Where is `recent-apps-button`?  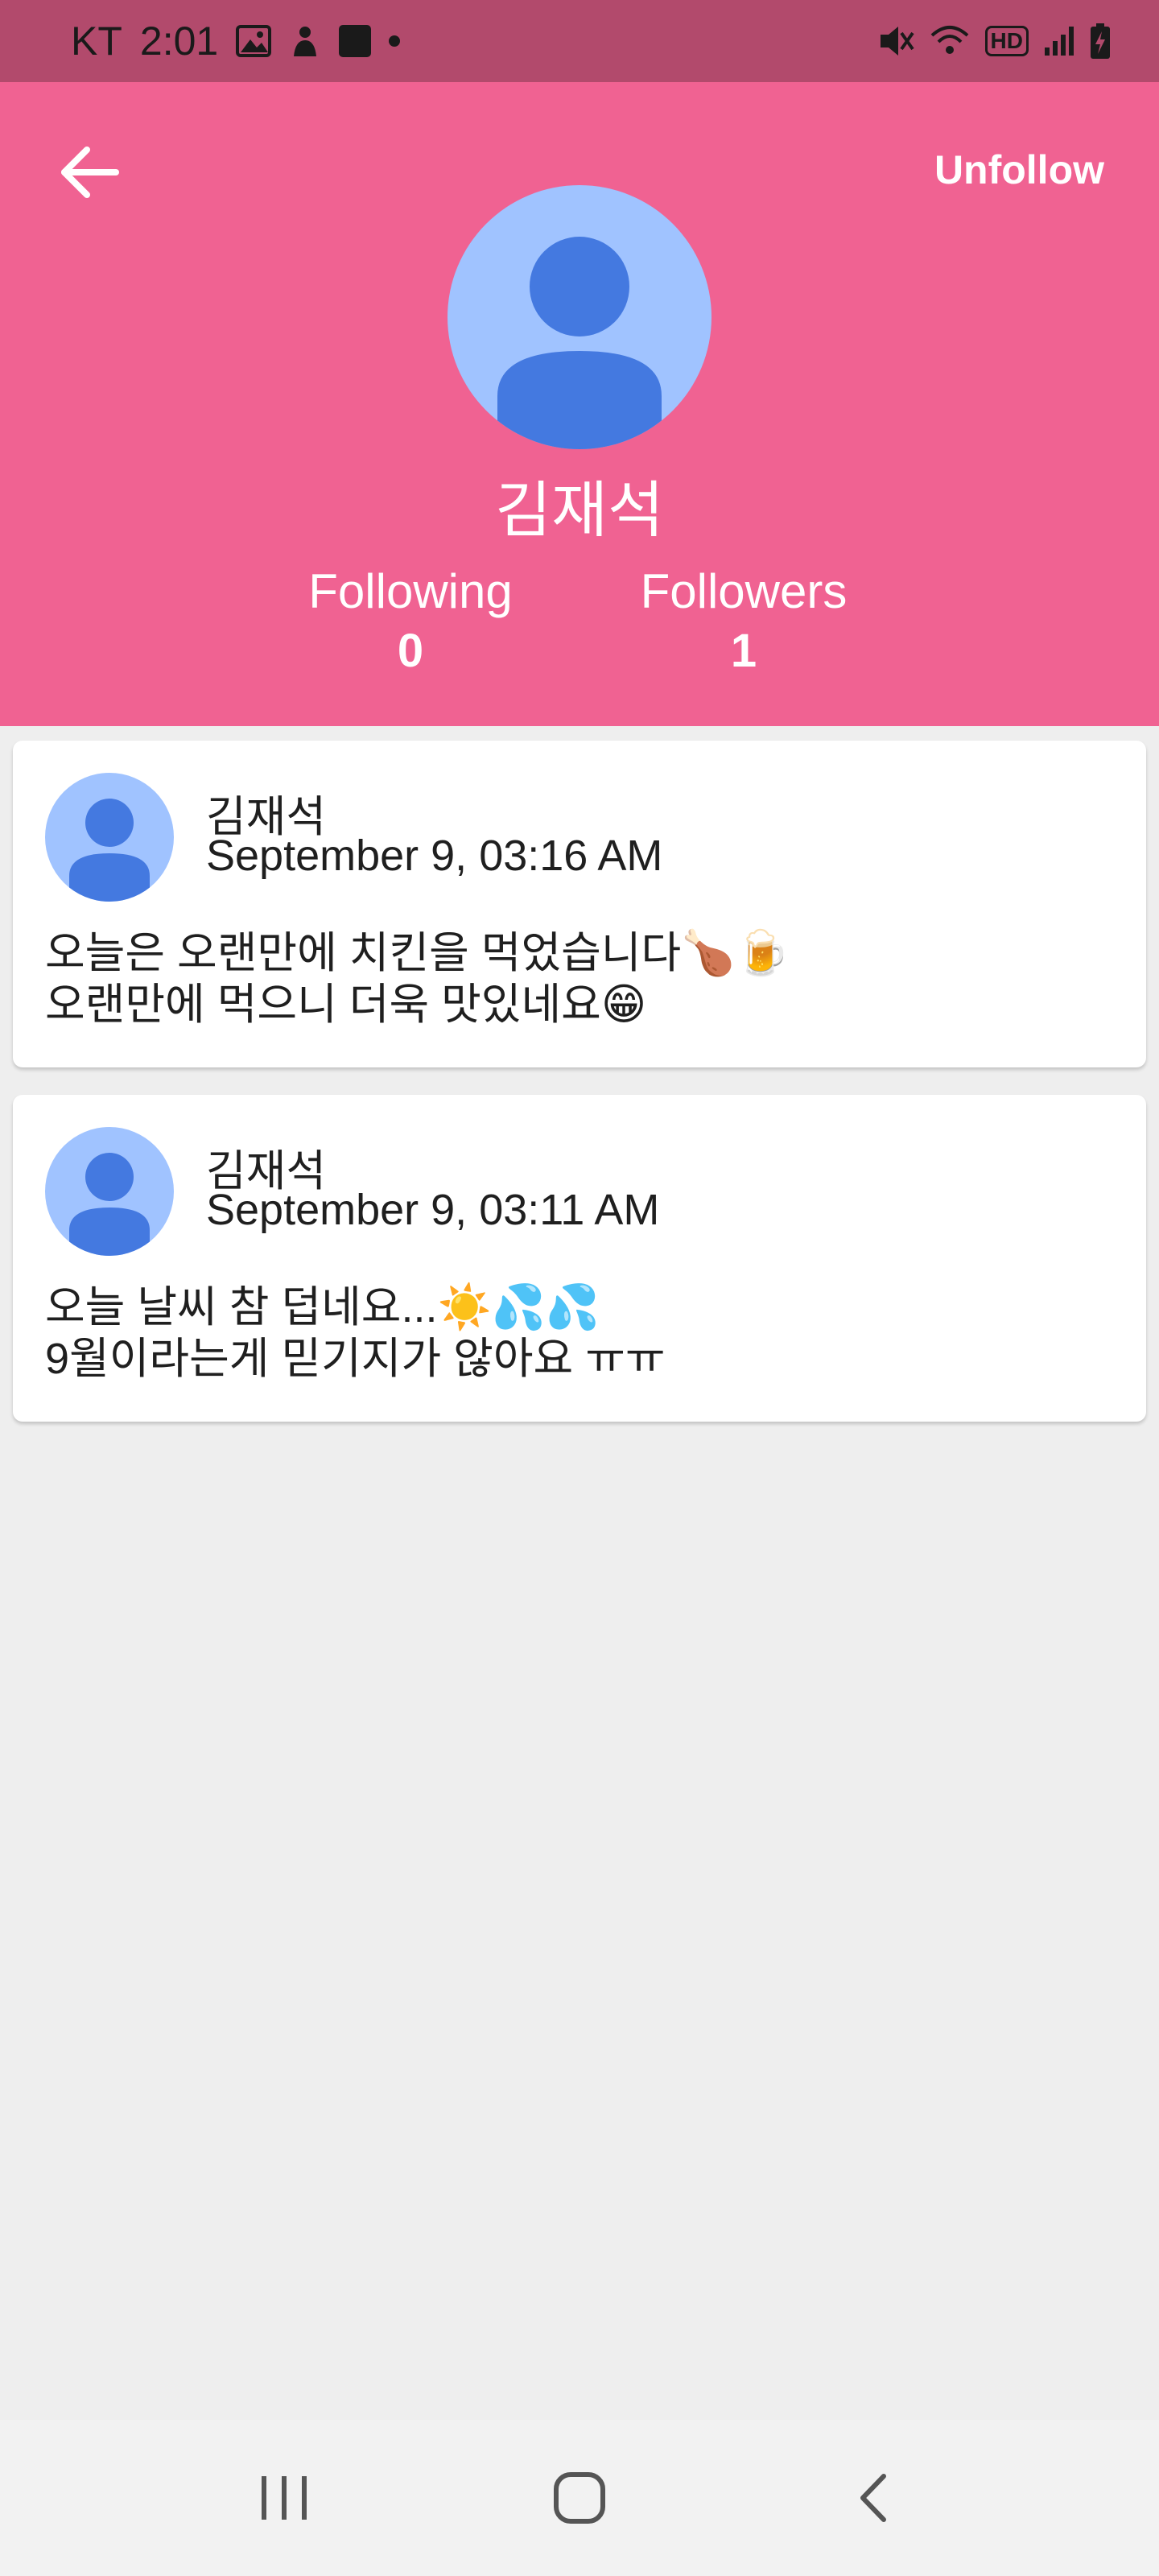
recent-apps-button is located at coordinates (284, 2498).